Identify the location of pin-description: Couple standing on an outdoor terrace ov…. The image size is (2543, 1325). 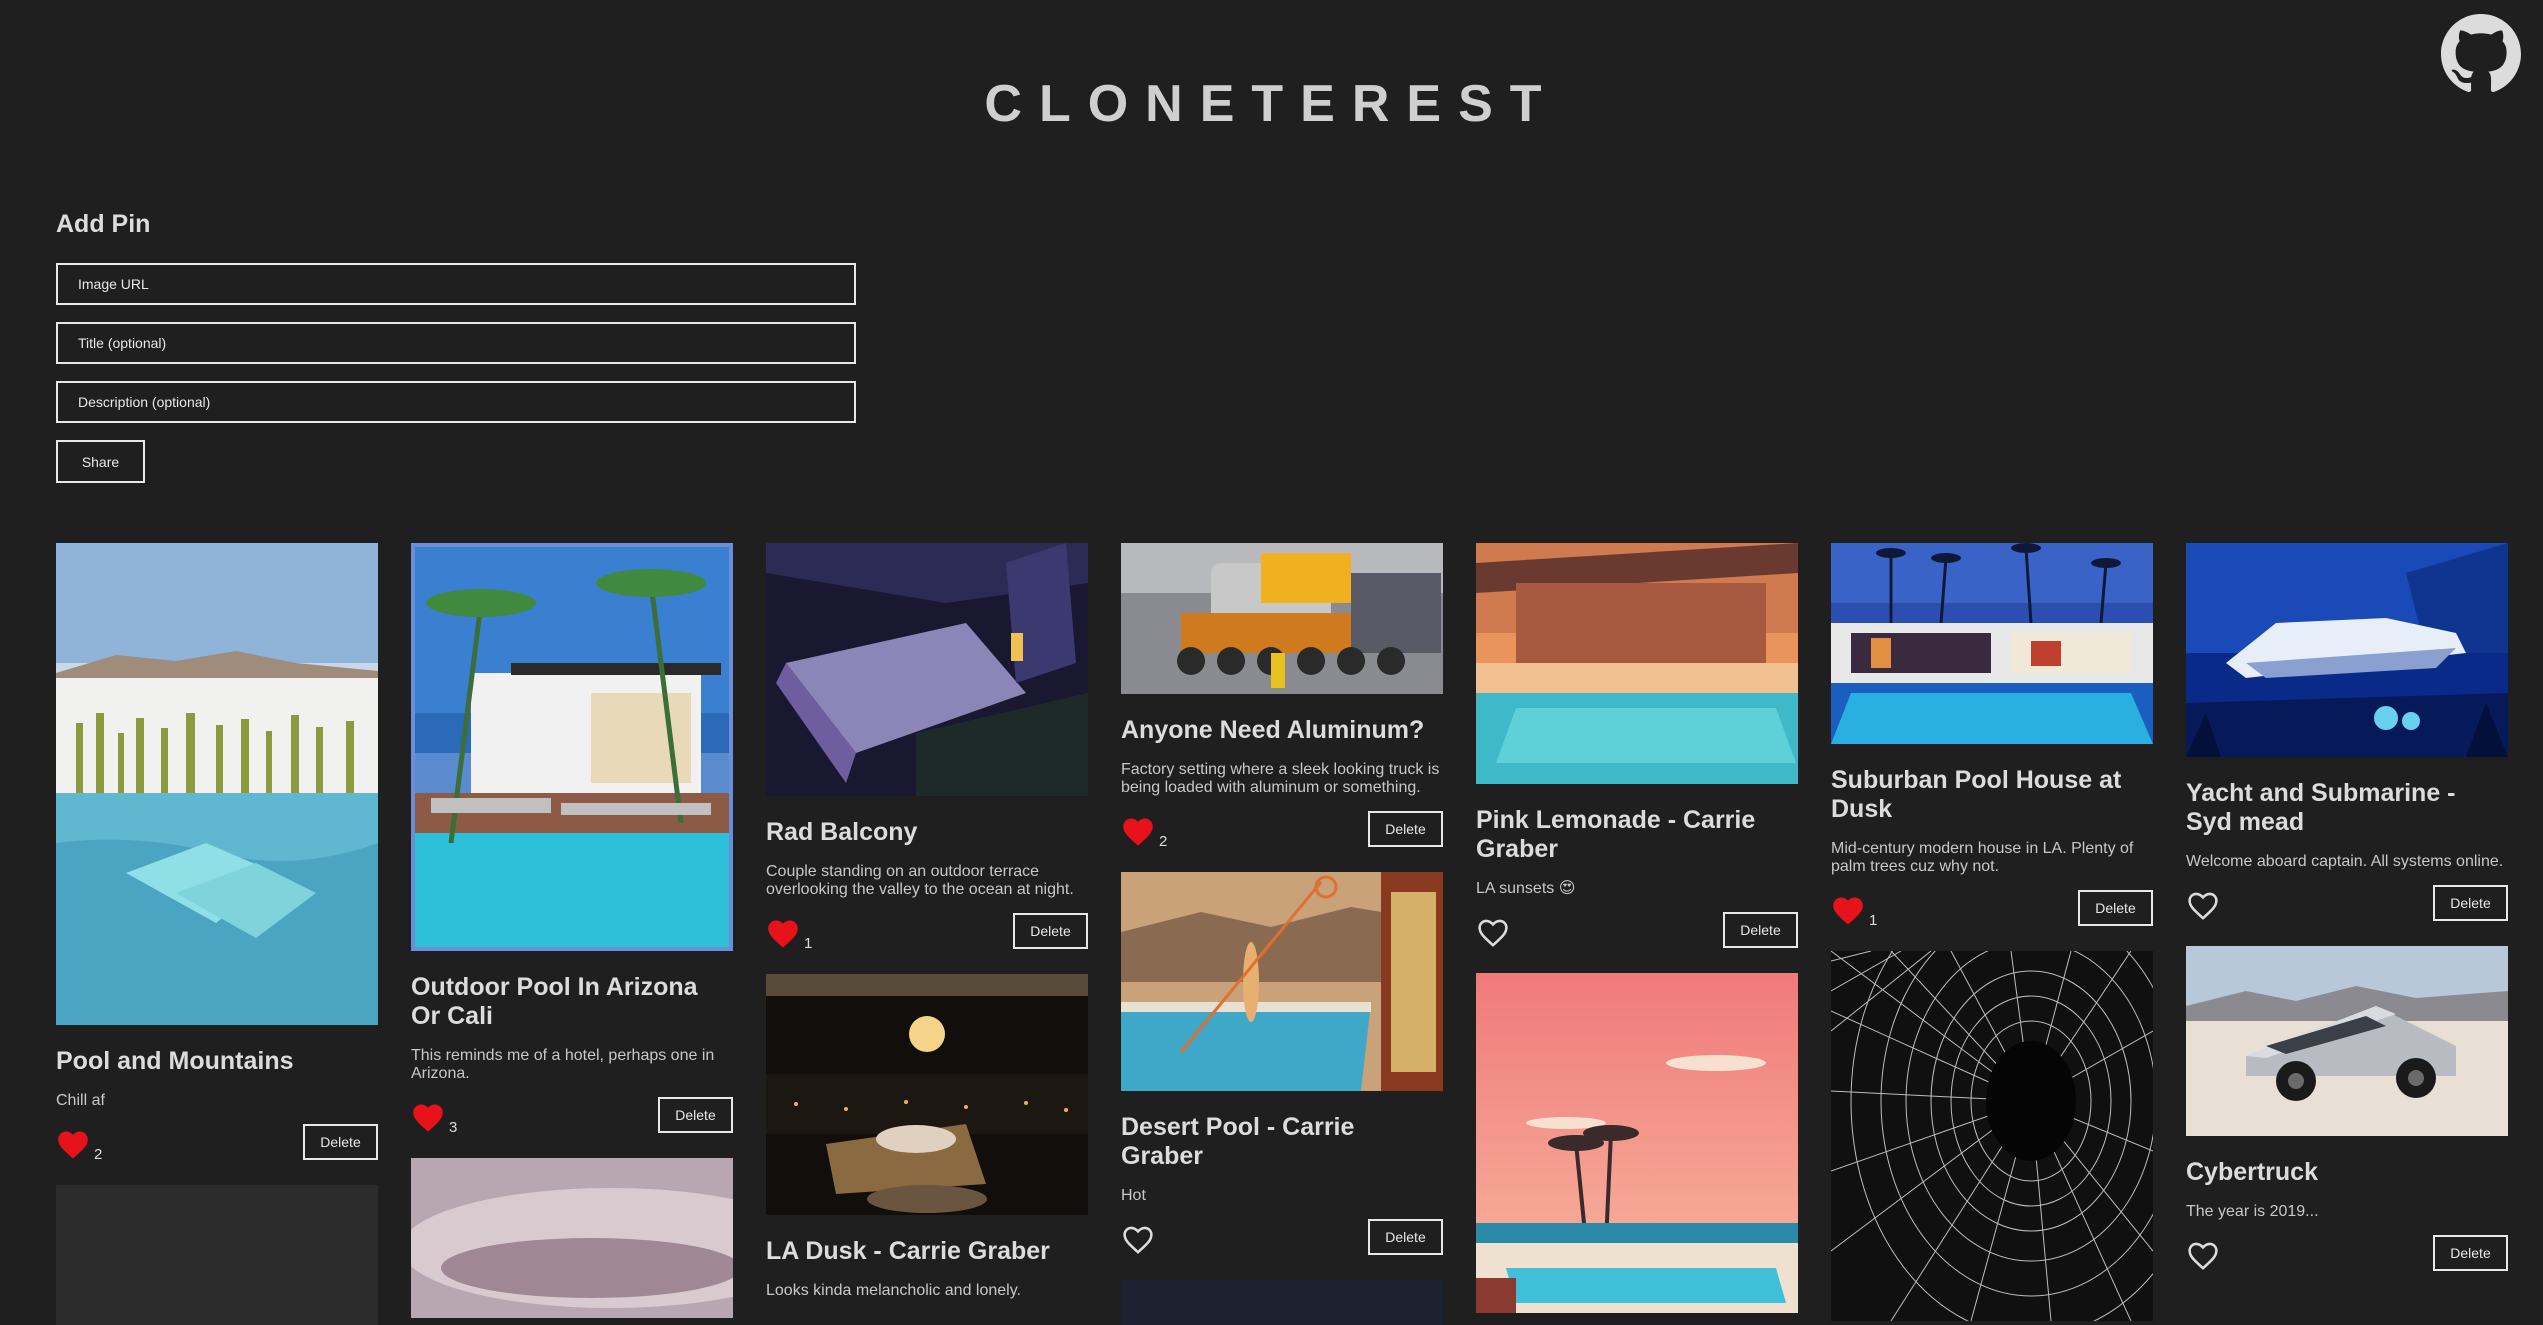
(920, 880).